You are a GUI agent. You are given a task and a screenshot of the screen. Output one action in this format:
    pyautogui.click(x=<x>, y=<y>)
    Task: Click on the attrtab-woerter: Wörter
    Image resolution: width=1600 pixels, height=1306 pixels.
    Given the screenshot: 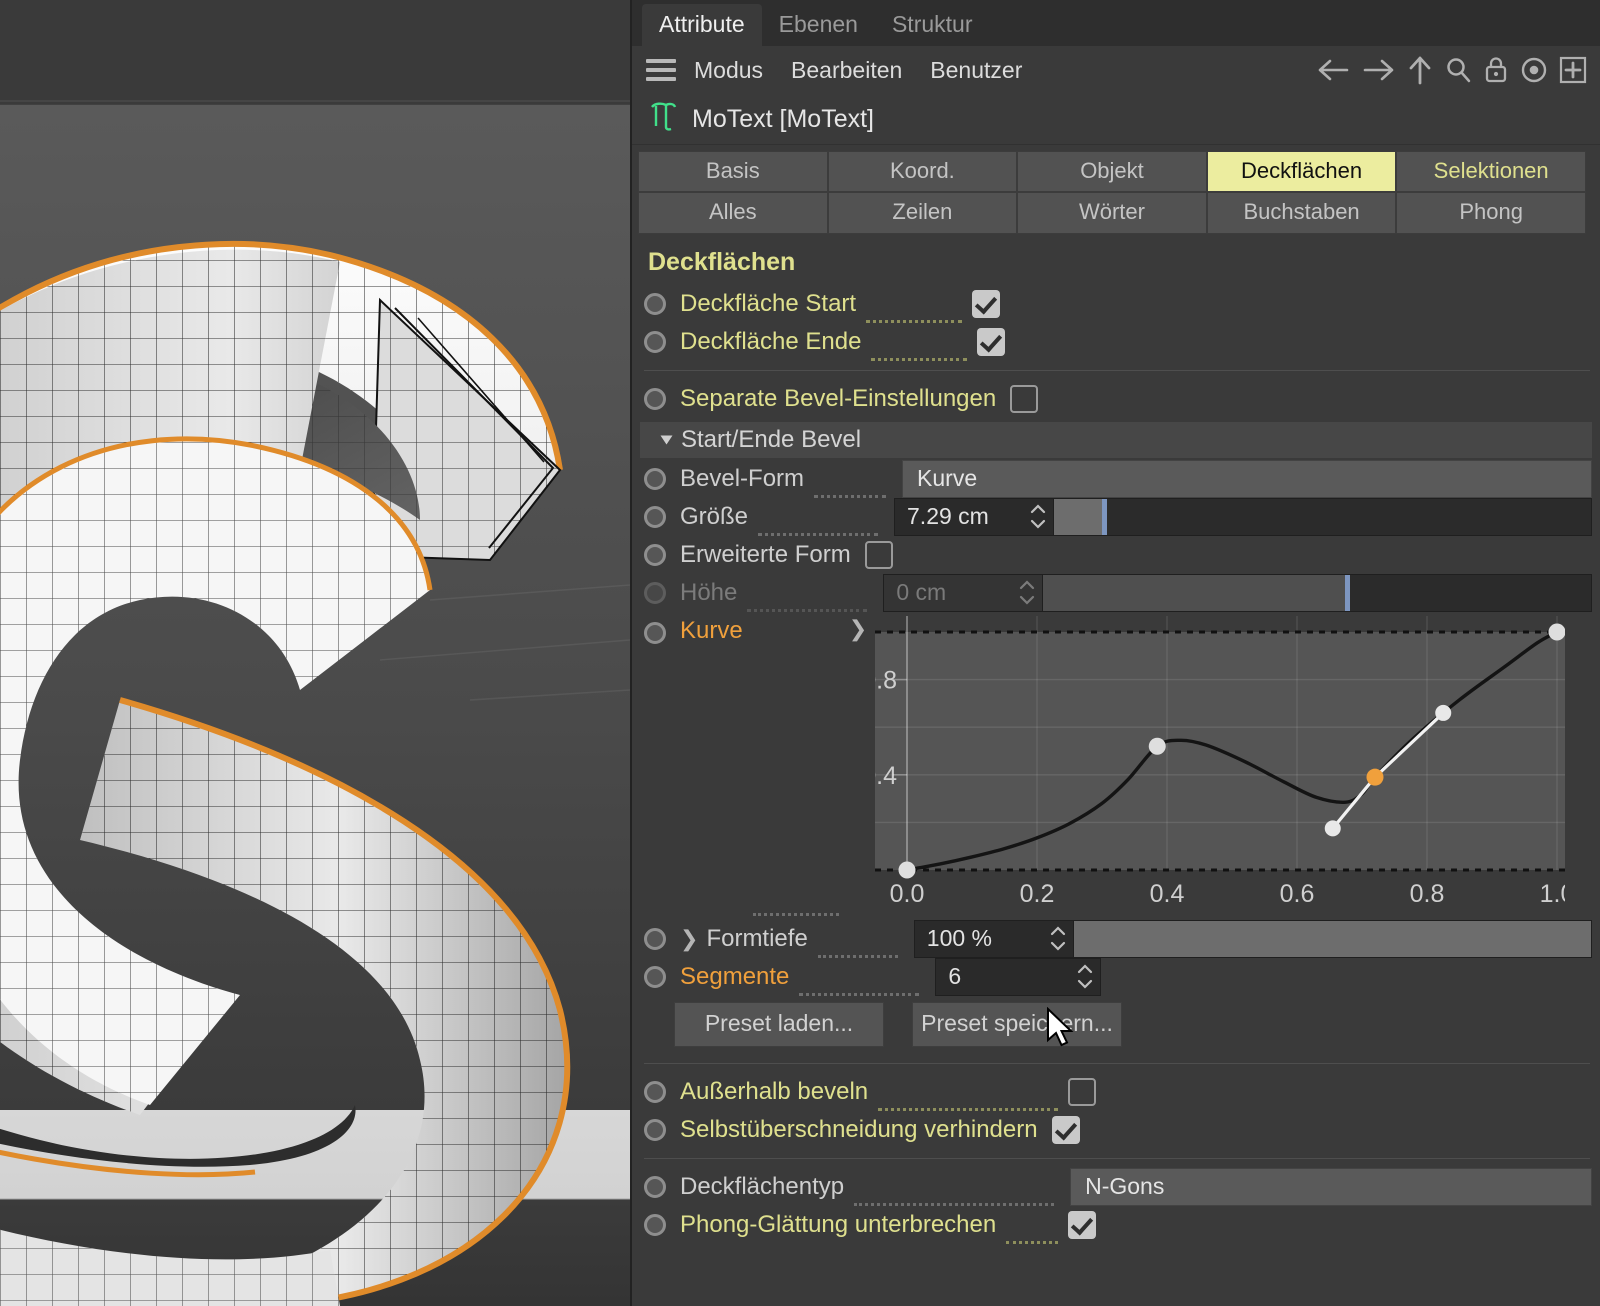 What is the action you would take?
    pyautogui.click(x=1112, y=213)
    